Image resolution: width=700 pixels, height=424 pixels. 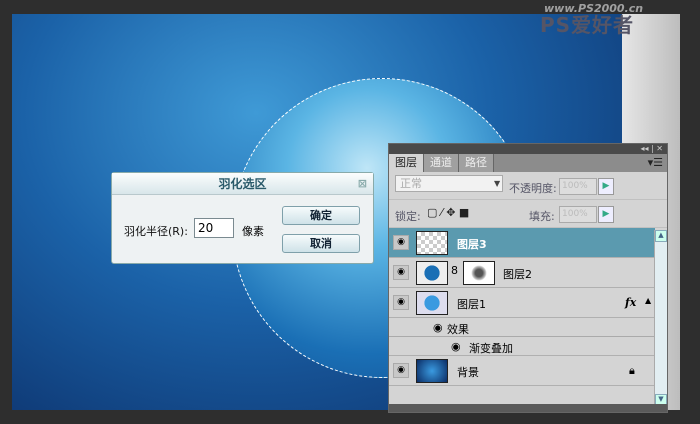 What do you see at coordinates (497, 183) in the screenshot?
I see `chevron-down-icon: ▼` at bounding box center [497, 183].